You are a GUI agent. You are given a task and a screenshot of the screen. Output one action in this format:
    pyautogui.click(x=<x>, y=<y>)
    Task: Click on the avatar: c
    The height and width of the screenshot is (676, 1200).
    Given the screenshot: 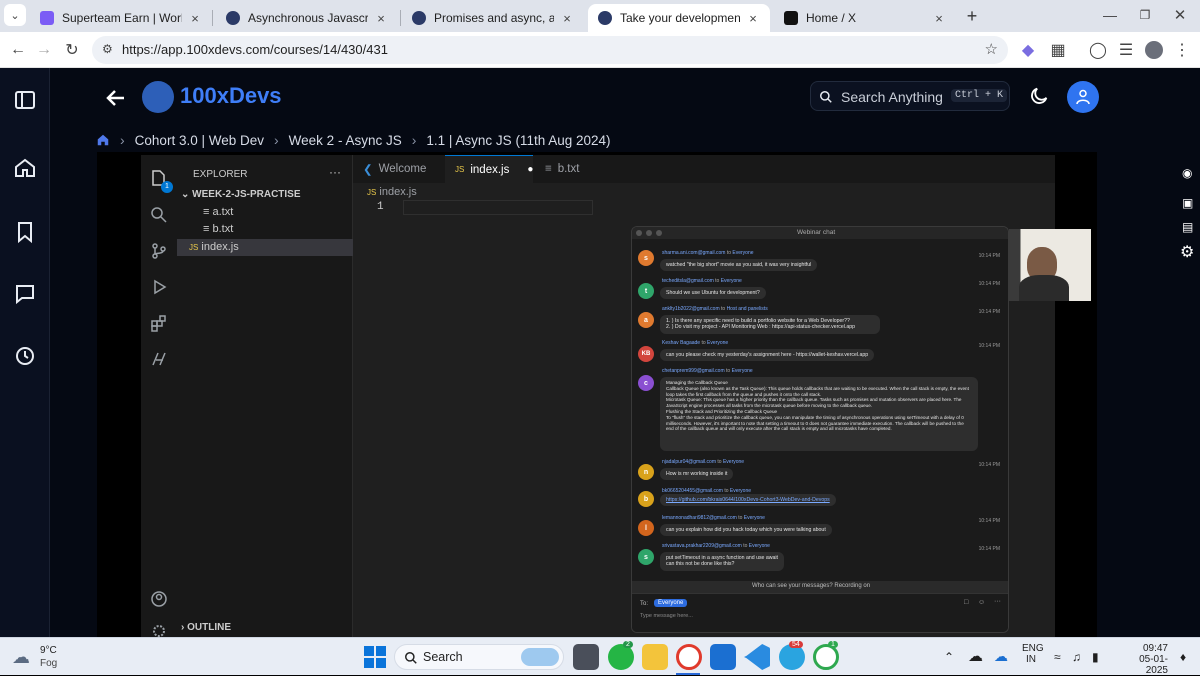 What is the action you would take?
    pyautogui.click(x=646, y=383)
    